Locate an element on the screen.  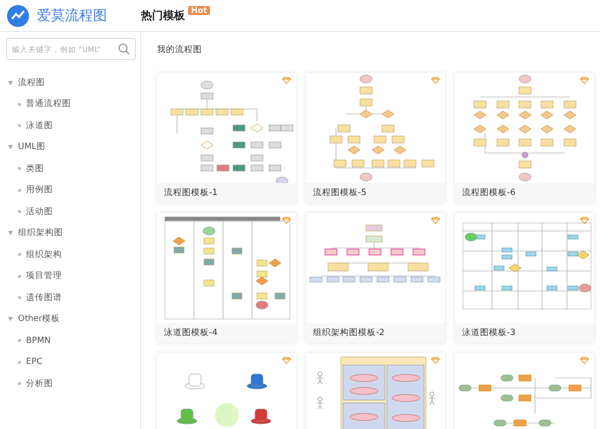
hot-badge: Hot is located at coordinates (199, 10).